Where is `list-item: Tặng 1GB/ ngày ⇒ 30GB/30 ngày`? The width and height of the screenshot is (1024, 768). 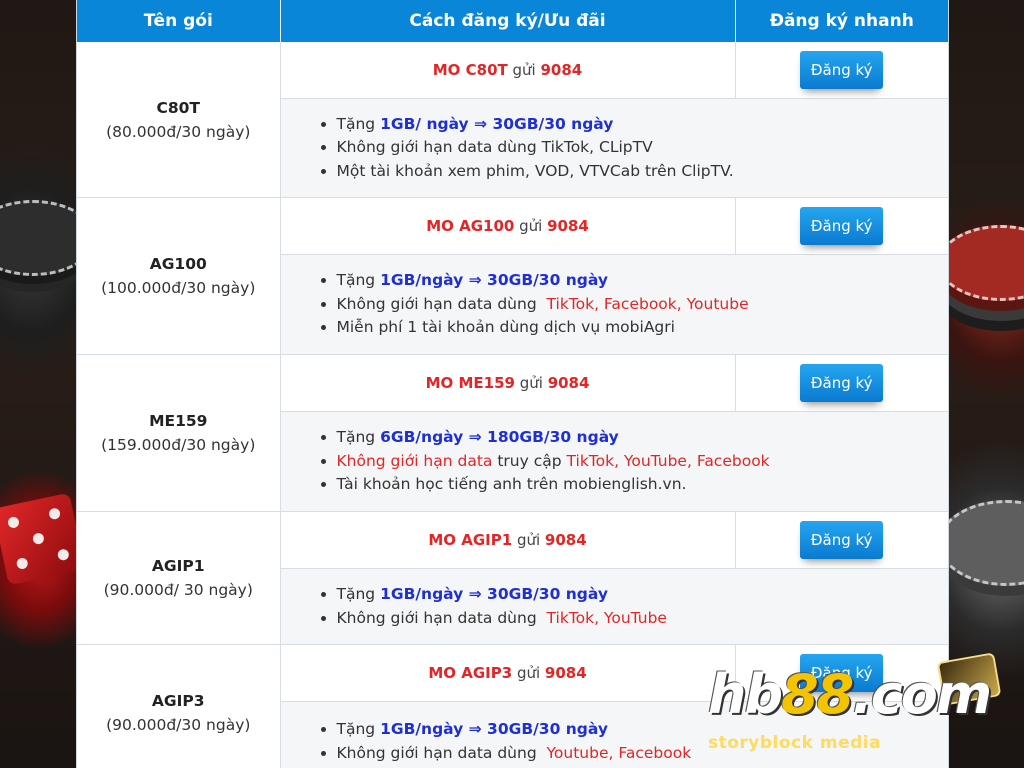
list-item: Tặng 1GB/ ngày ⇒ 30GB/30 ngày is located at coordinates (643, 125).